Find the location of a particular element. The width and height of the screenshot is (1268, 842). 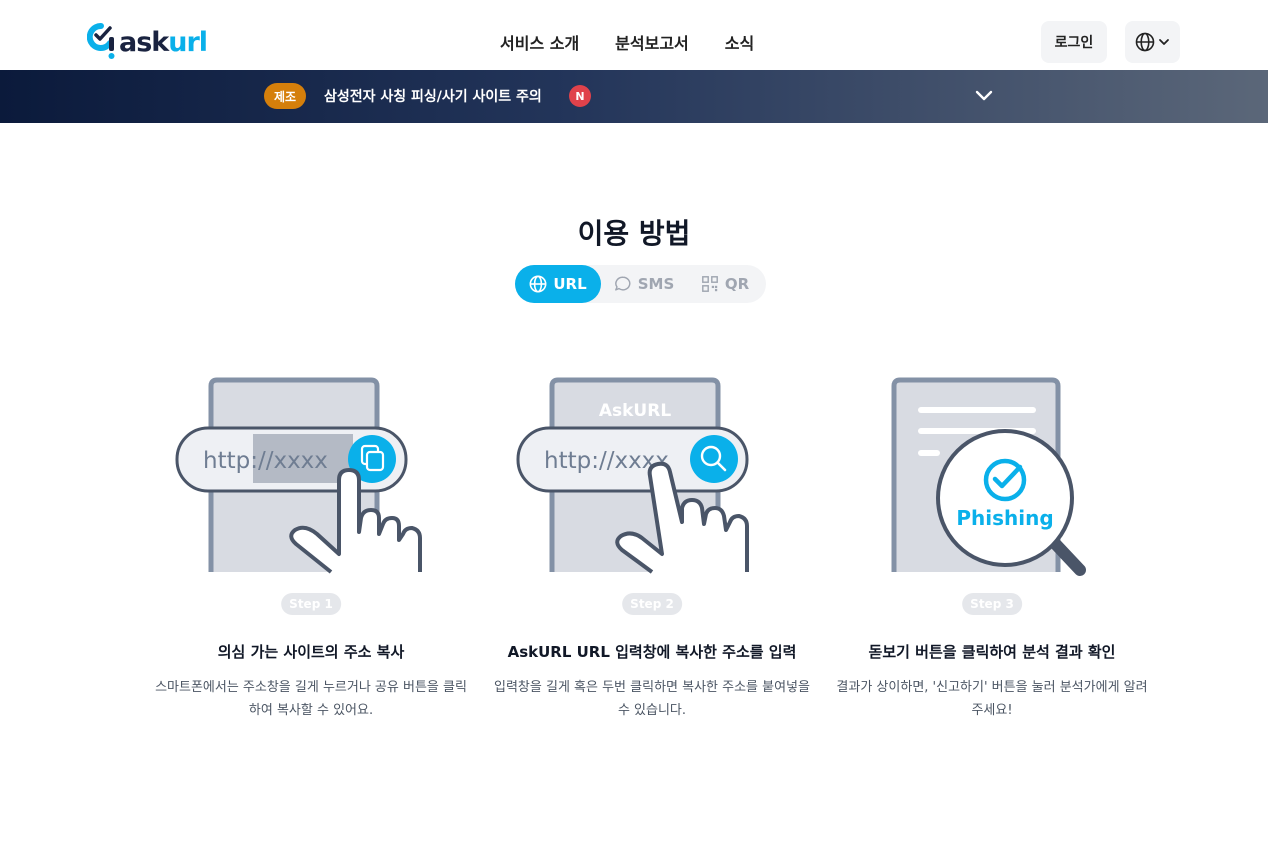

step-badge: Step 3 is located at coordinates (992, 604).